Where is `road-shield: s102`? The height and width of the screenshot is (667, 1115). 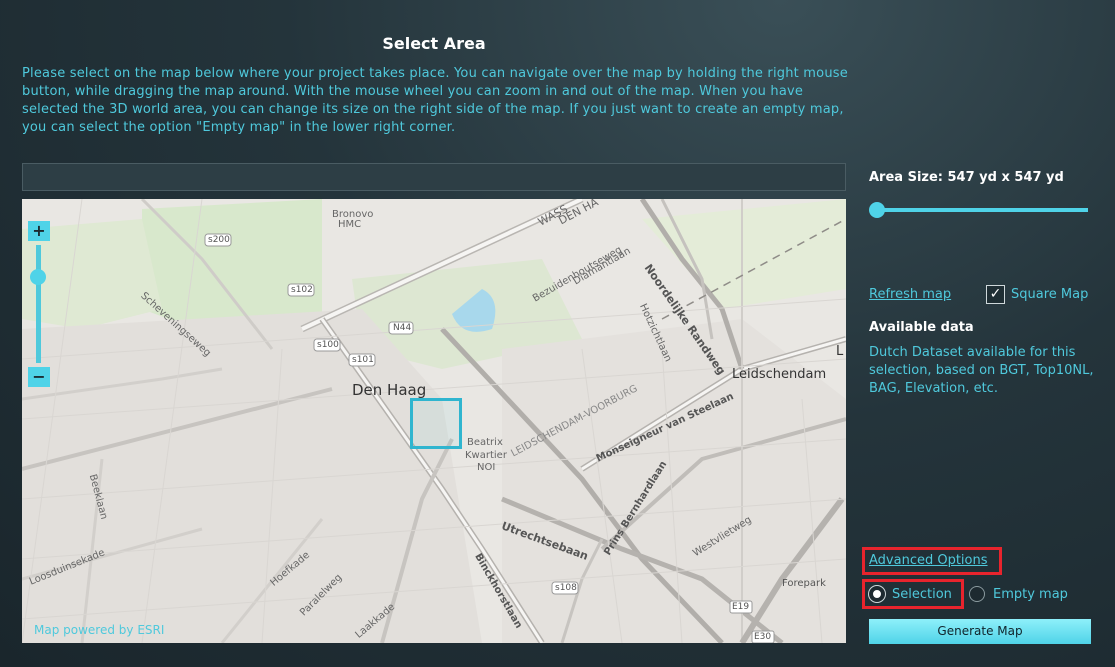
road-shield: s102 is located at coordinates (302, 290).